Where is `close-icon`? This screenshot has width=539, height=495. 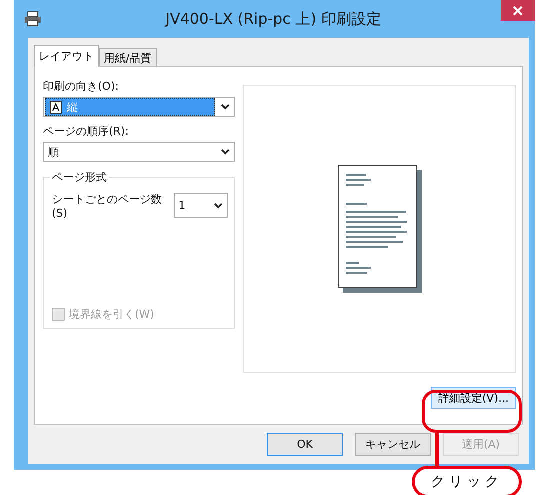
close-icon is located at coordinates (518, 11).